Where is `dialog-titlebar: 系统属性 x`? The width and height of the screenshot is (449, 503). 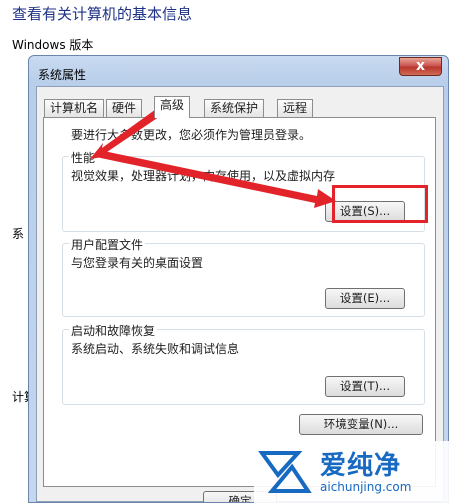
dialog-titlebar: 系统属性 x is located at coordinates (238, 71).